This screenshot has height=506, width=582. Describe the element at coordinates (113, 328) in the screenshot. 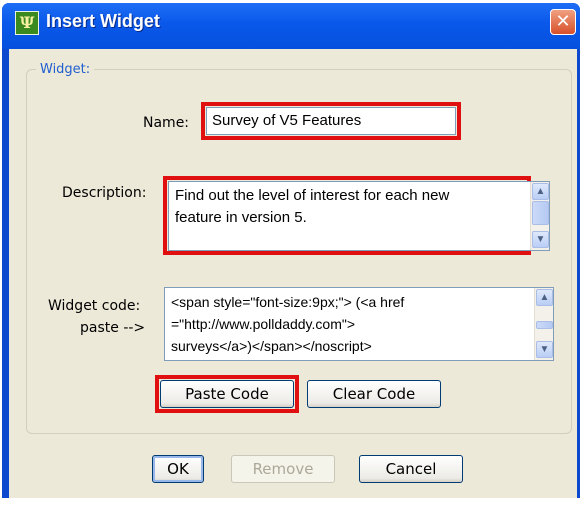

I see `widget-code-paste-label: paste -->` at that location.